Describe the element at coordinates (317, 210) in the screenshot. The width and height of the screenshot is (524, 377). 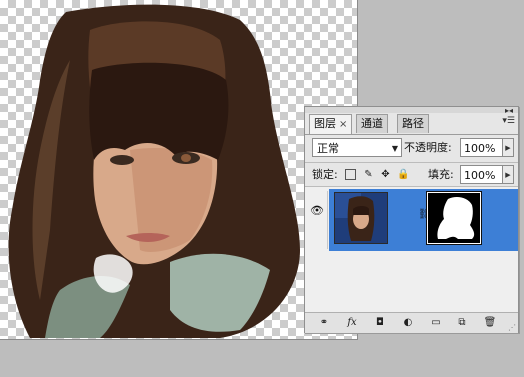
I see `eye-icon: 👁` at that location.